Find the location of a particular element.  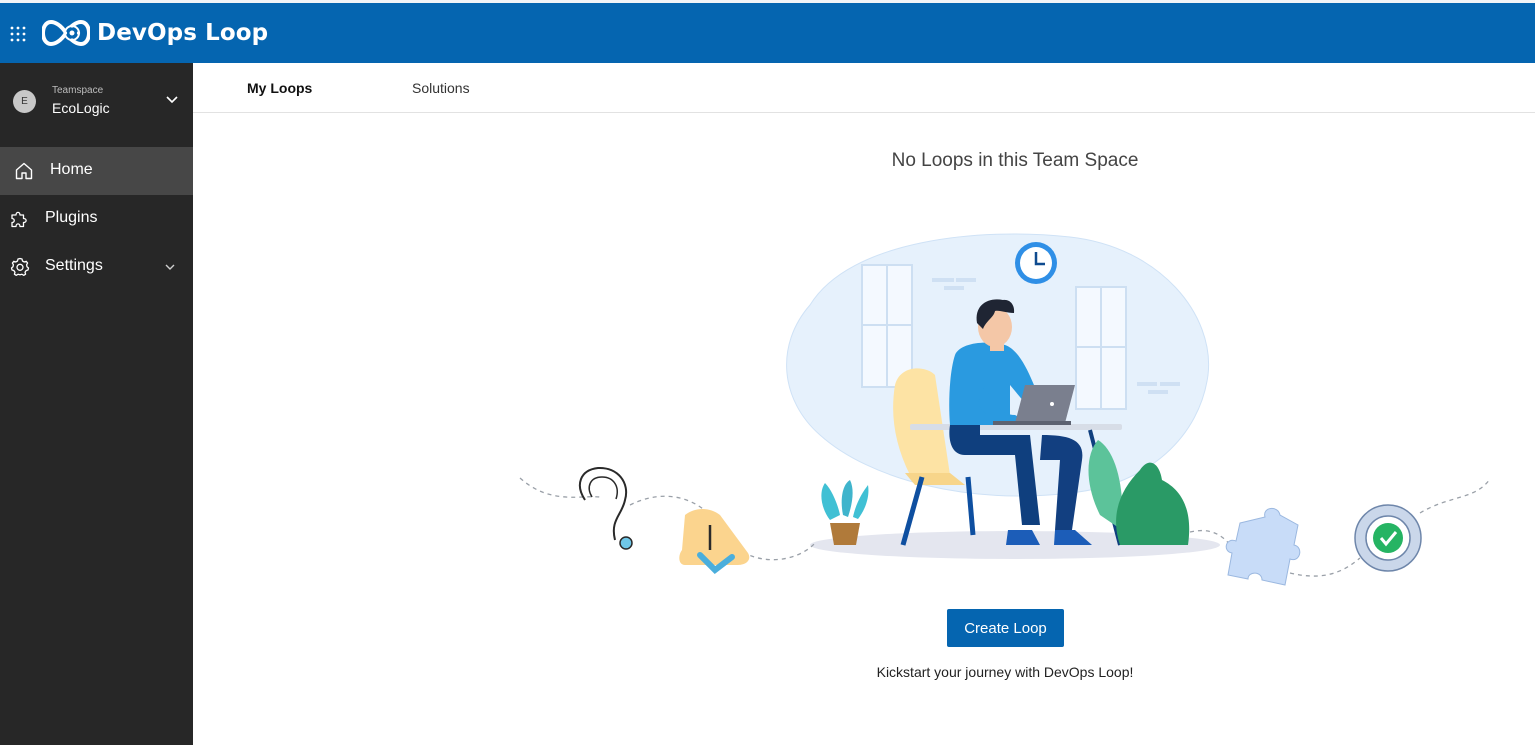

teamspace-label: Teamspace is located at coordinates (78, 90).